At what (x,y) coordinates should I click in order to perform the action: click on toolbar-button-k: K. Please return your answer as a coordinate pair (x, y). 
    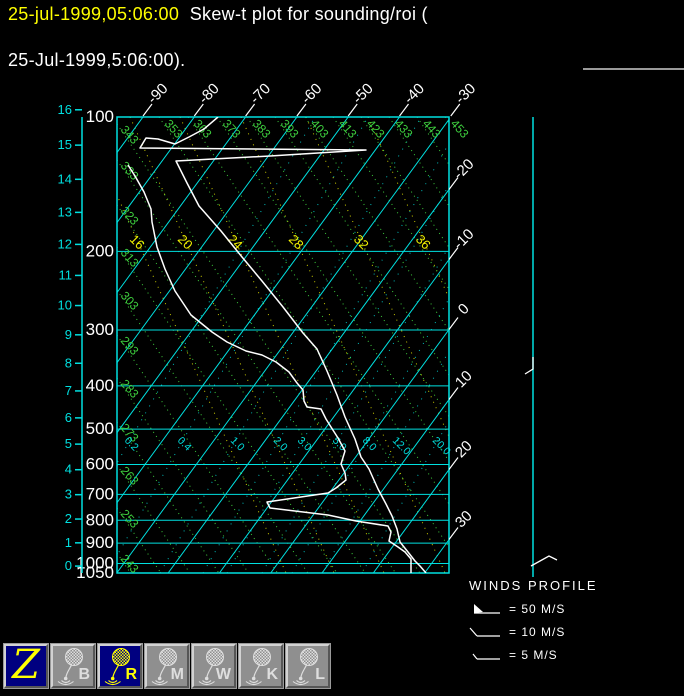
    Looking at the image, I should click on (261, 666).